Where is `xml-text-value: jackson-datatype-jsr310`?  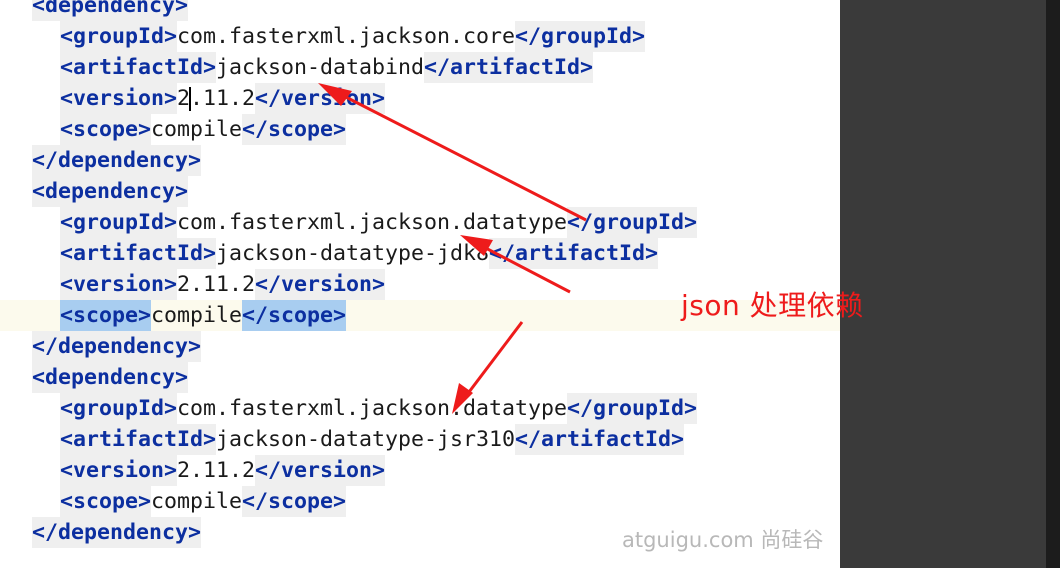
xml-text-value: jackson-datatype-jsr310 is located at coordinates (366, 439).